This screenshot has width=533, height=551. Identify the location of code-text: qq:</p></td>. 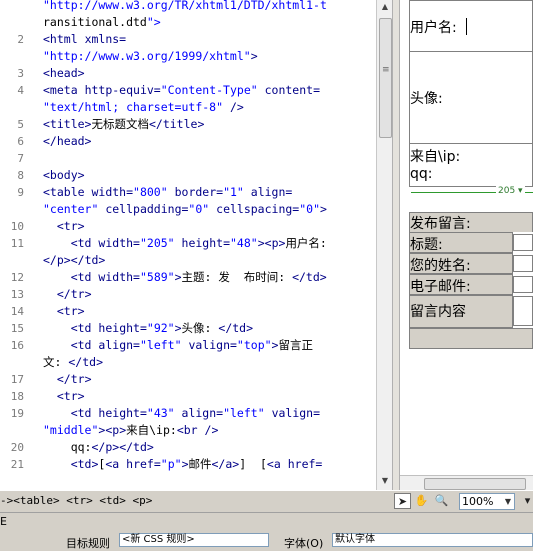
(98, 447).